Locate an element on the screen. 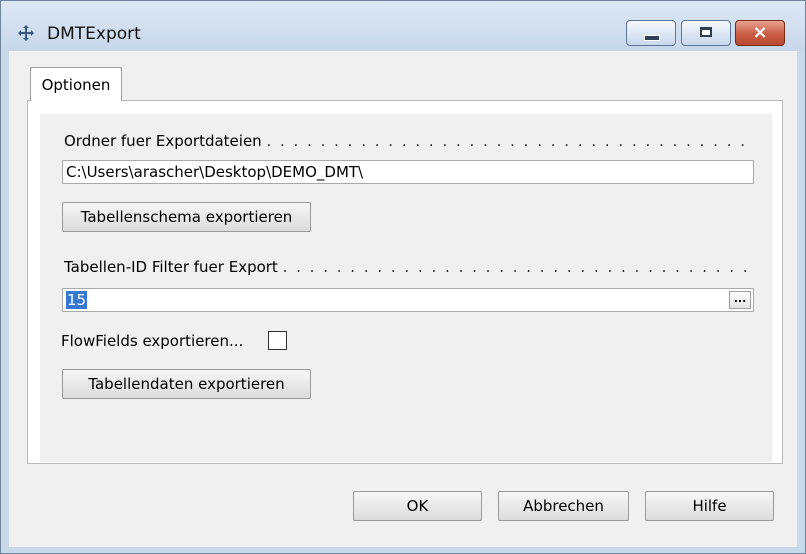 Image resolution: width=806 pixels, height=554 pixels. cancel-button: Abbrechen is located at coordinates (563, 506).